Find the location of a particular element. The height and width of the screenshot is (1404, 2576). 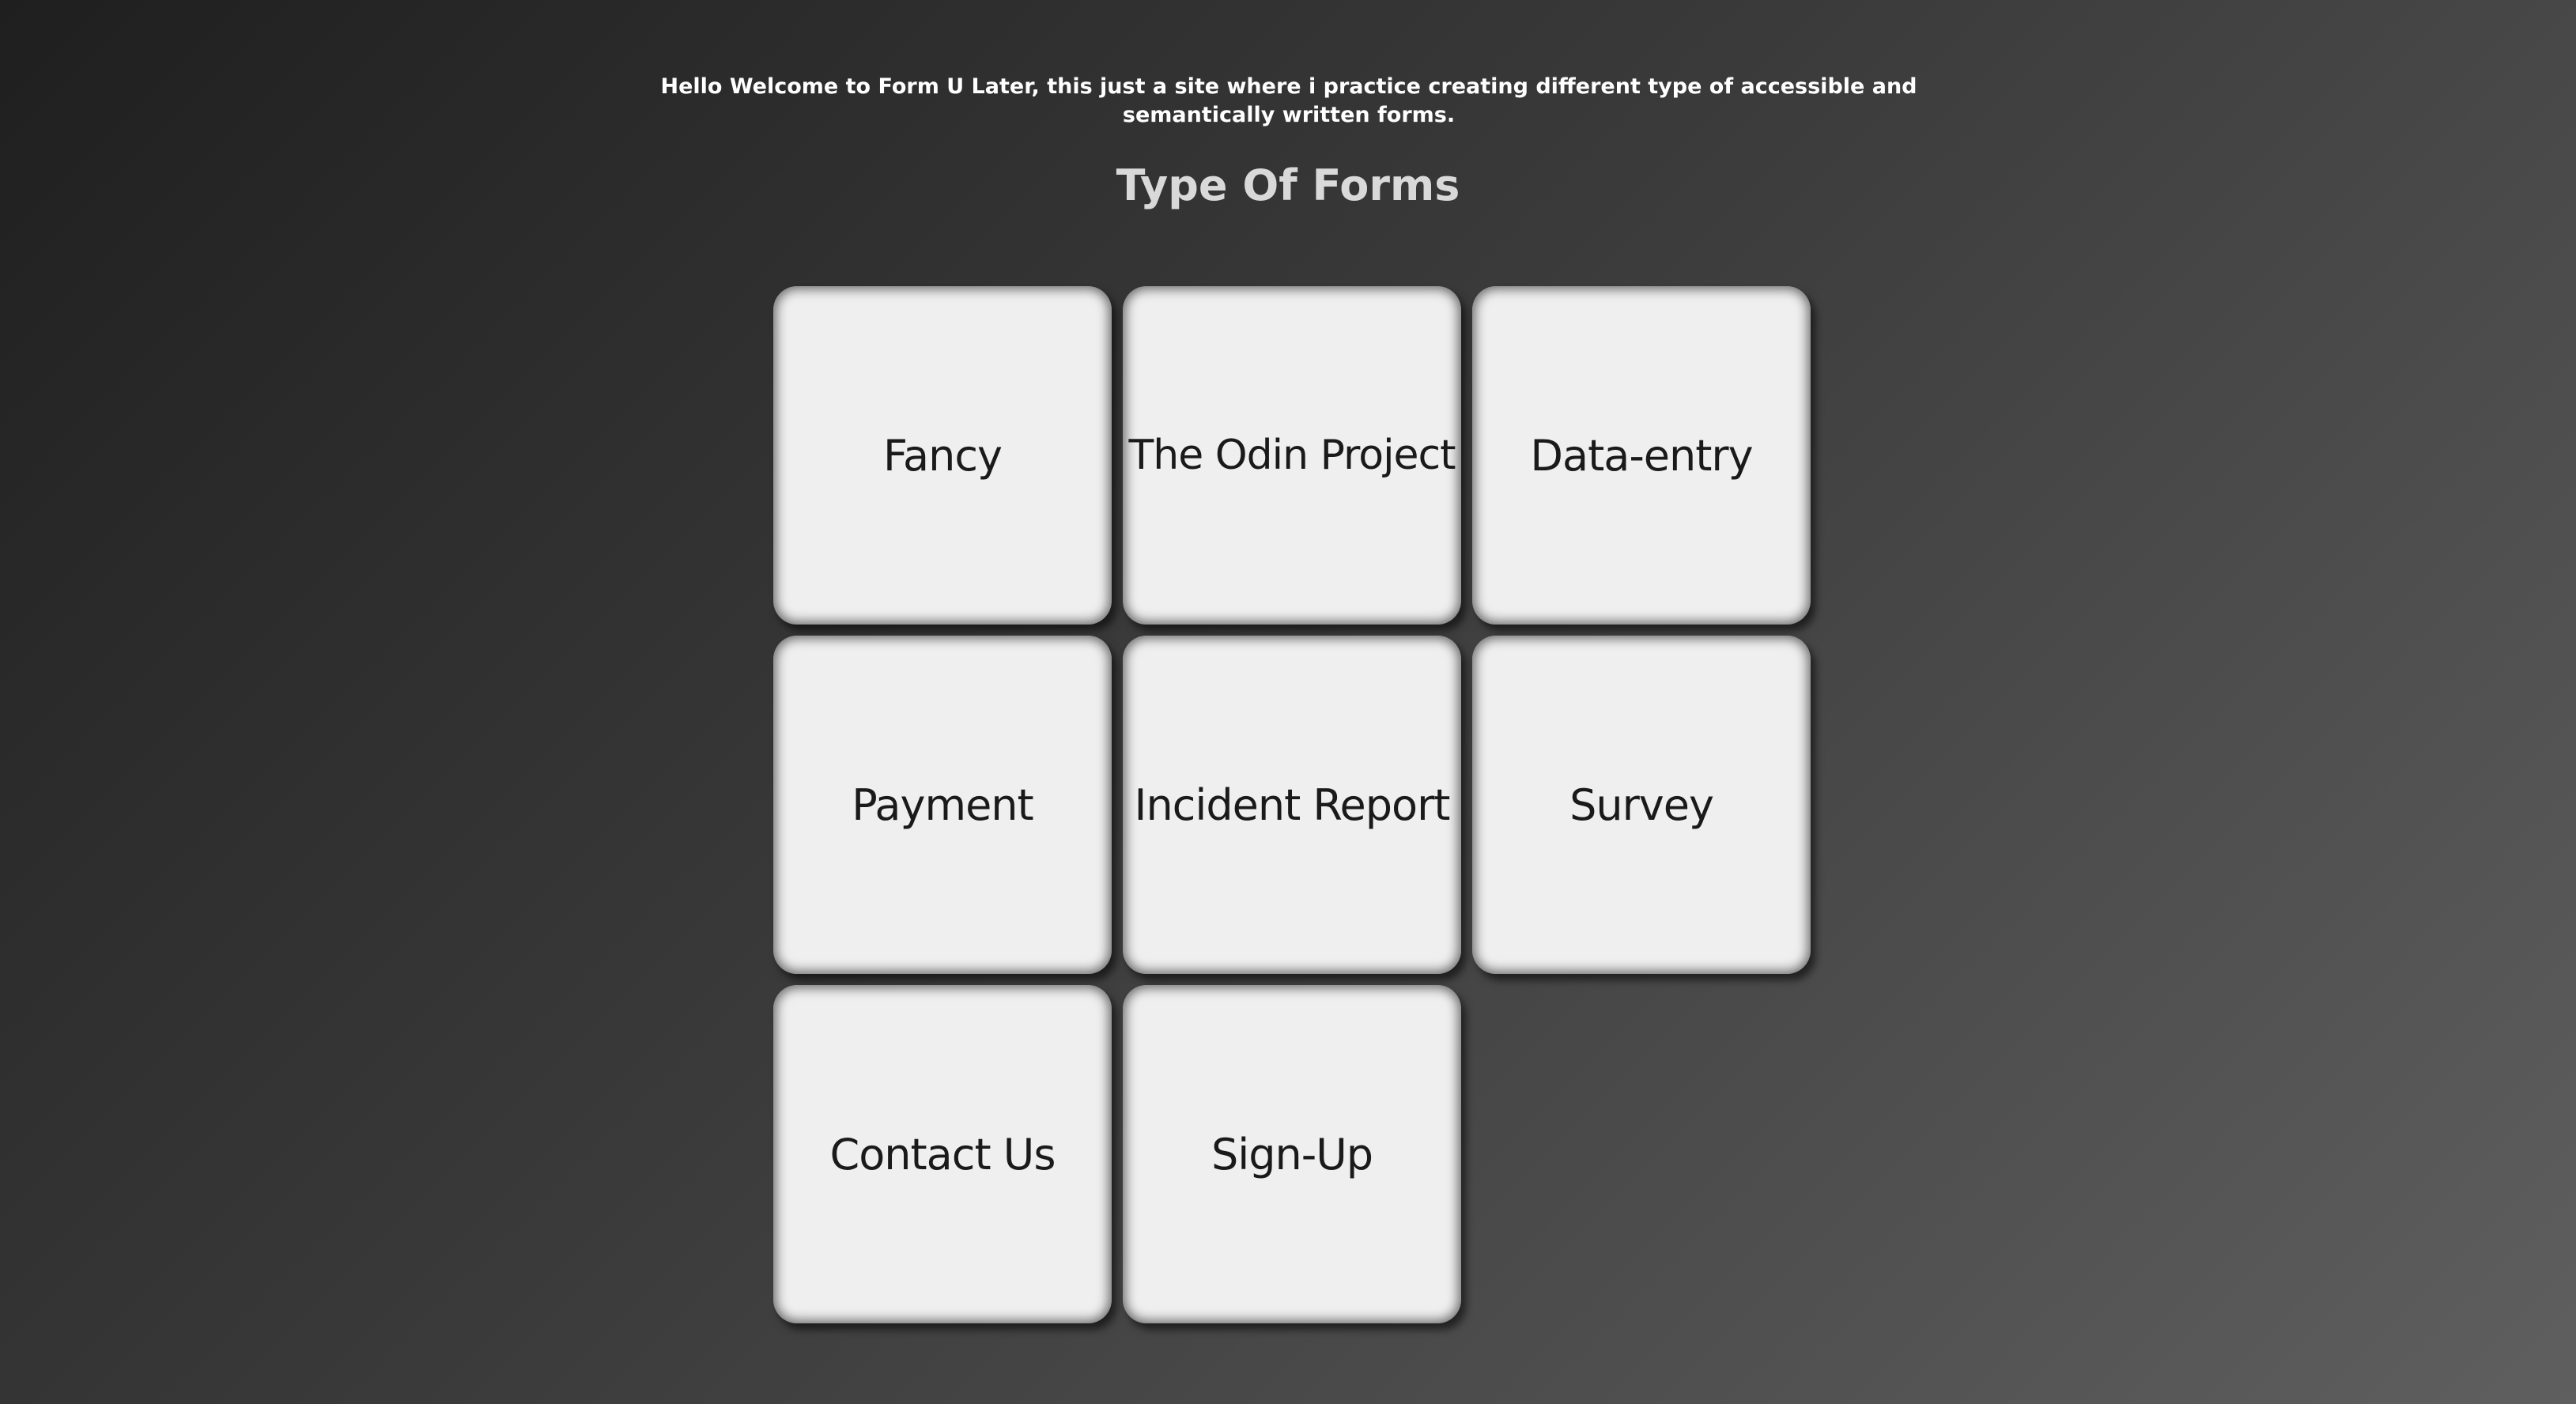

form-card-label: The Odin Project is located at coordinates (1292, 455).